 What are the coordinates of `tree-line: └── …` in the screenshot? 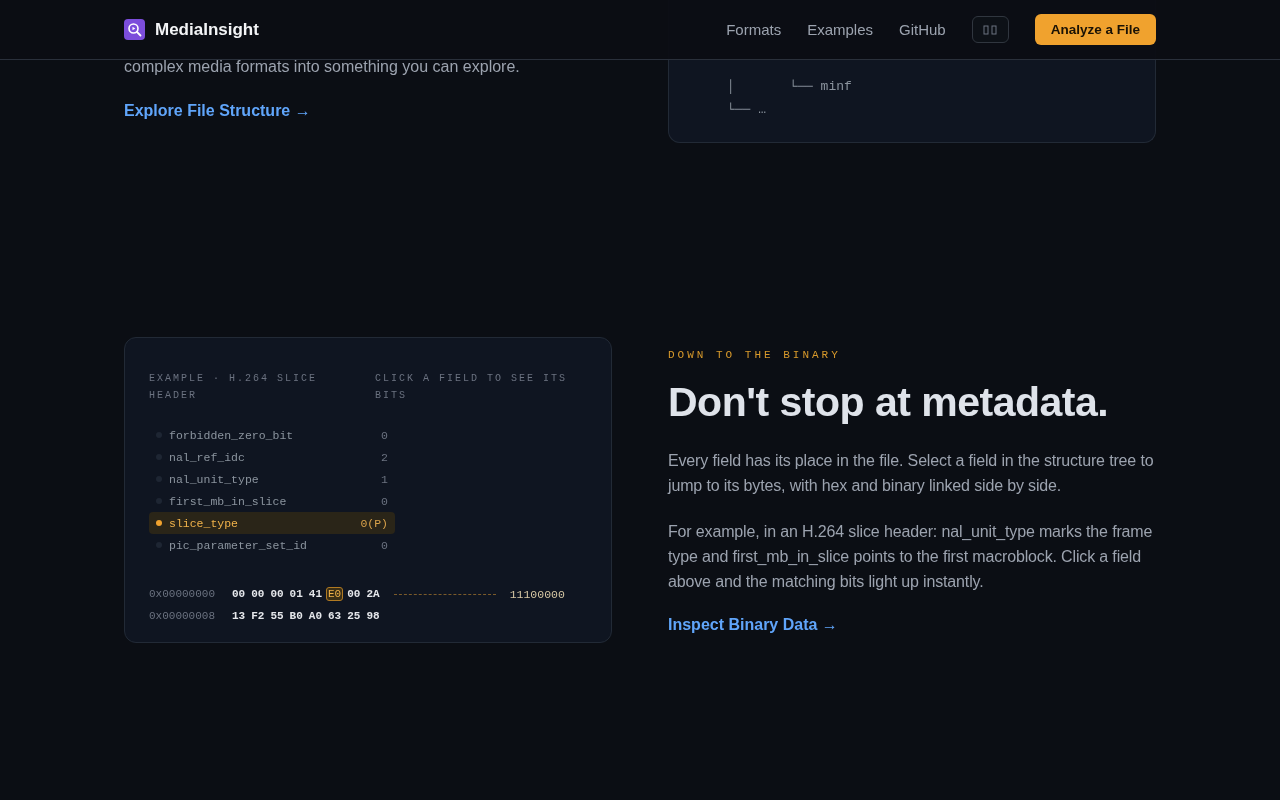 It's located at (746, 109).